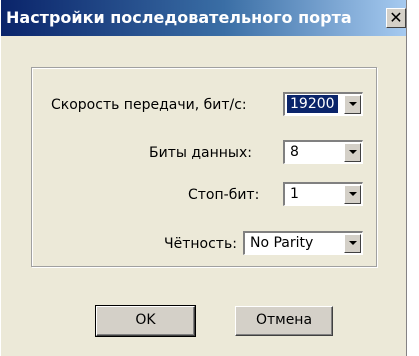 This screenshot has width=419, height=356. I want to click on baud-rate-value: 19200, so click(312, 104).